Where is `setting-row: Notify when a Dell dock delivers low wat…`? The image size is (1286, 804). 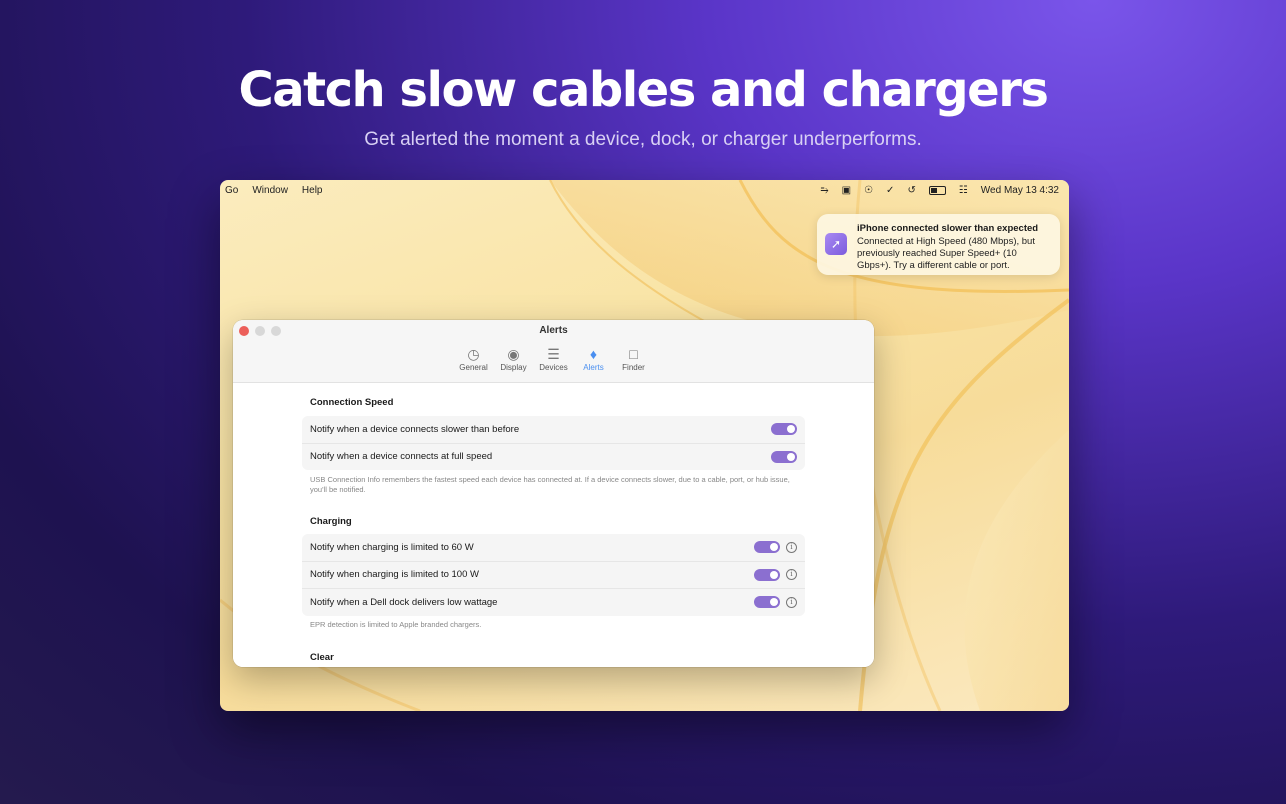 setting-row: Notify when a Dell dock delivers low wat… is located at coordinates (553, 602).